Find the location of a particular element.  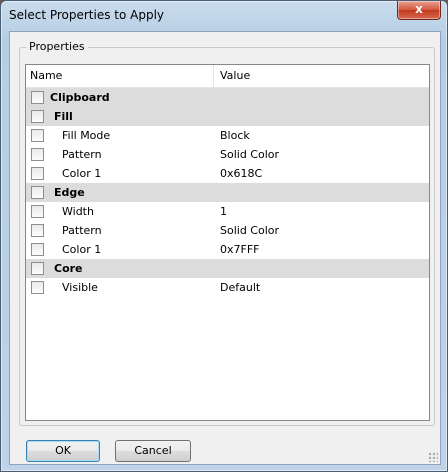

group-row: Clipboard is located at coordinates (227, 97).